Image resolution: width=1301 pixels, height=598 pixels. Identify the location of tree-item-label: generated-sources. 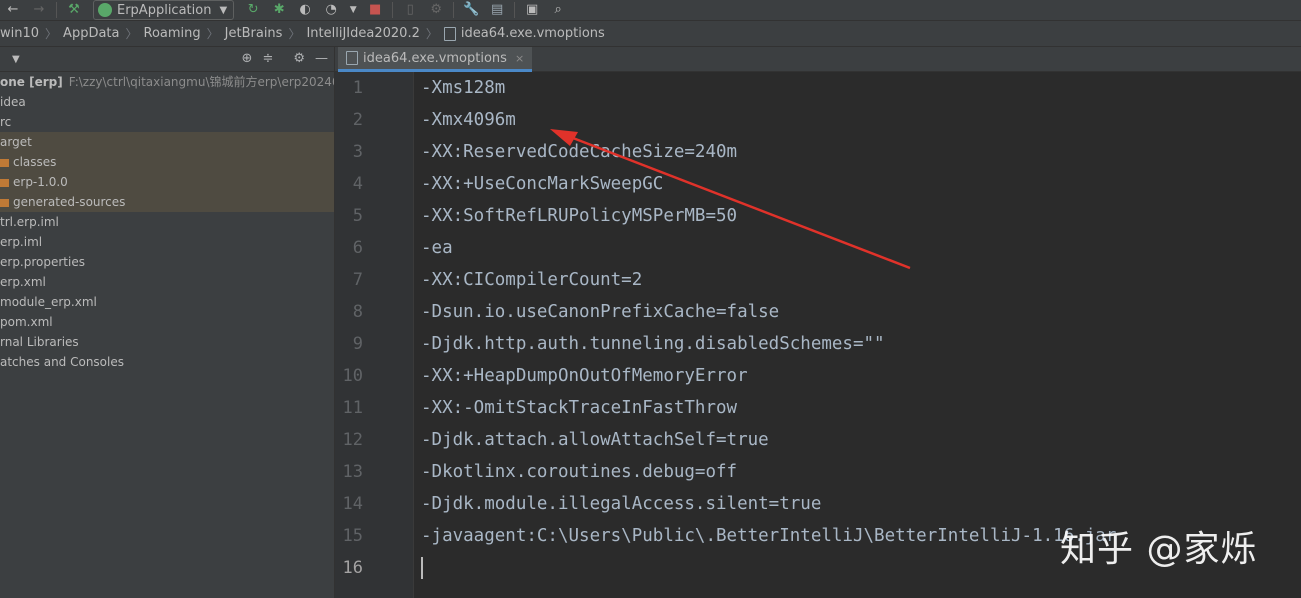
(69, 202).